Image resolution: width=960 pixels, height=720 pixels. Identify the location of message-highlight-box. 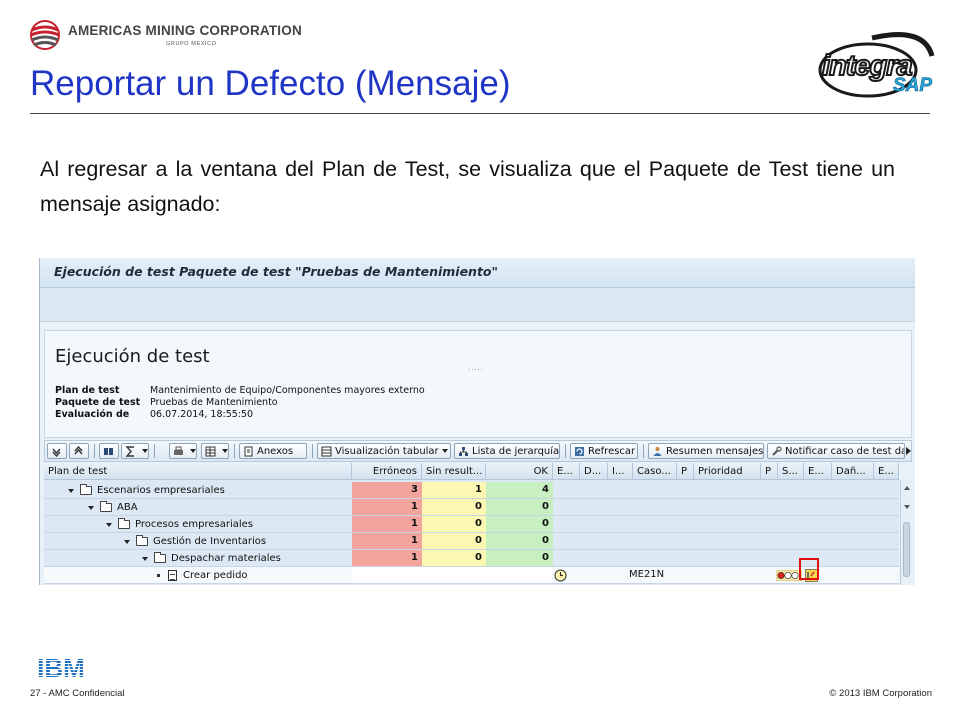
(809, 569).